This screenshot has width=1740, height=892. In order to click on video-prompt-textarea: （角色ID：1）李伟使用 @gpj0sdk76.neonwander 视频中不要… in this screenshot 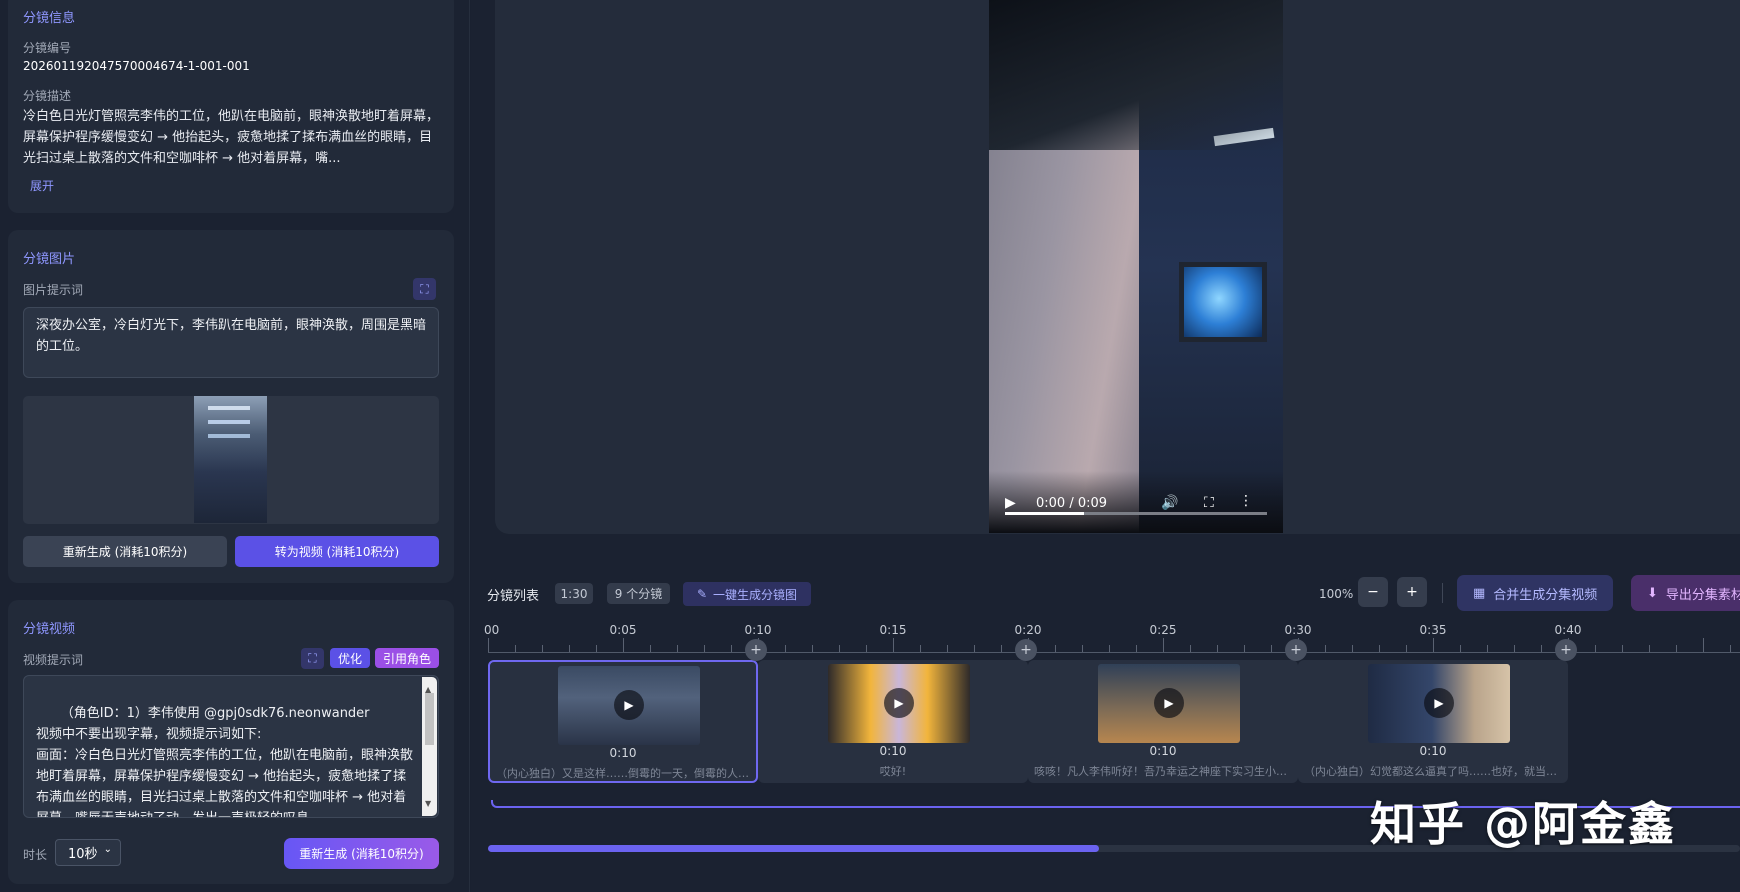, I will do `click(231, 746)`.